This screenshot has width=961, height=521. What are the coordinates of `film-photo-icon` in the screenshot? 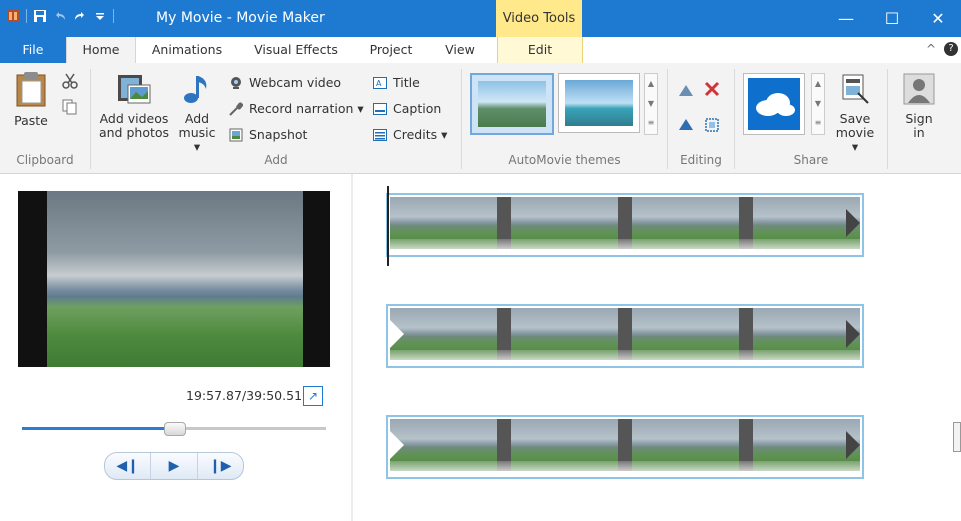 It's located at (134, 90).